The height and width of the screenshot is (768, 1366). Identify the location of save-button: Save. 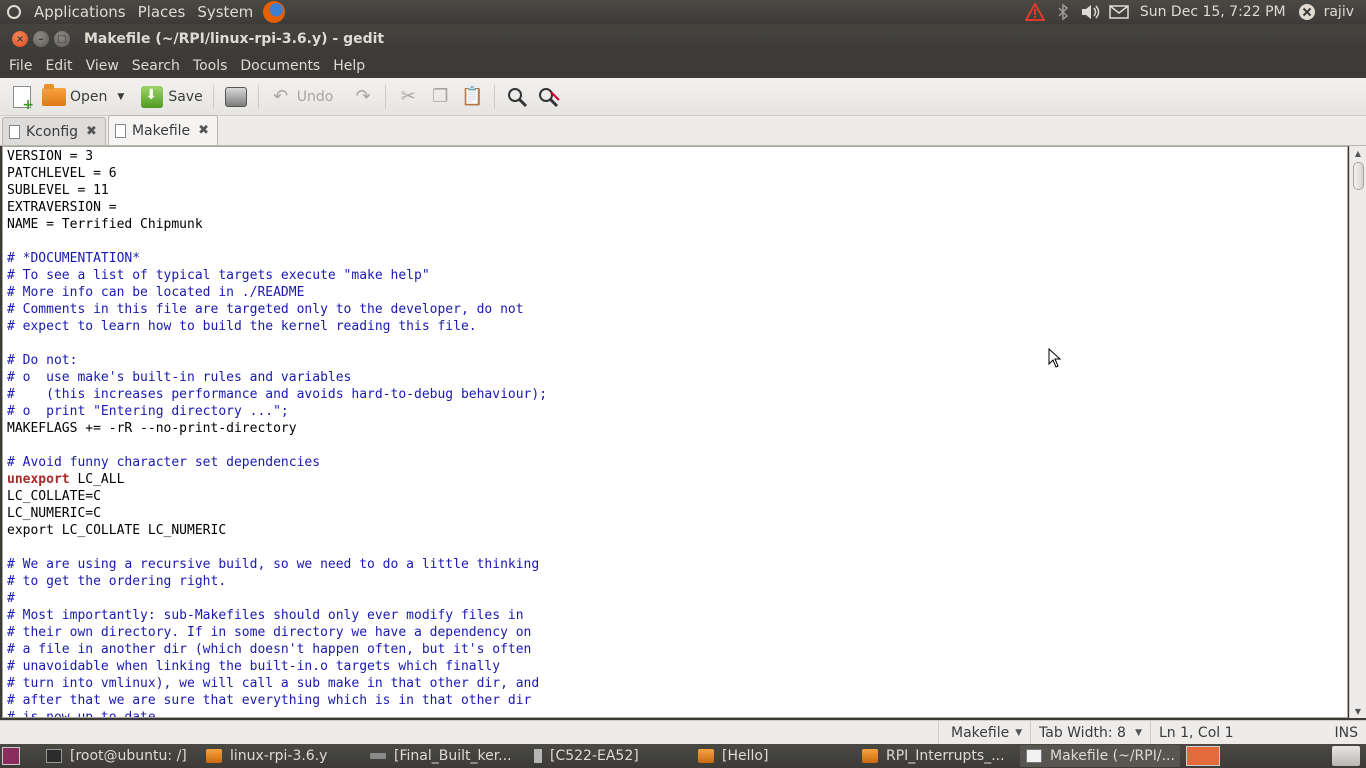
(171, 97).